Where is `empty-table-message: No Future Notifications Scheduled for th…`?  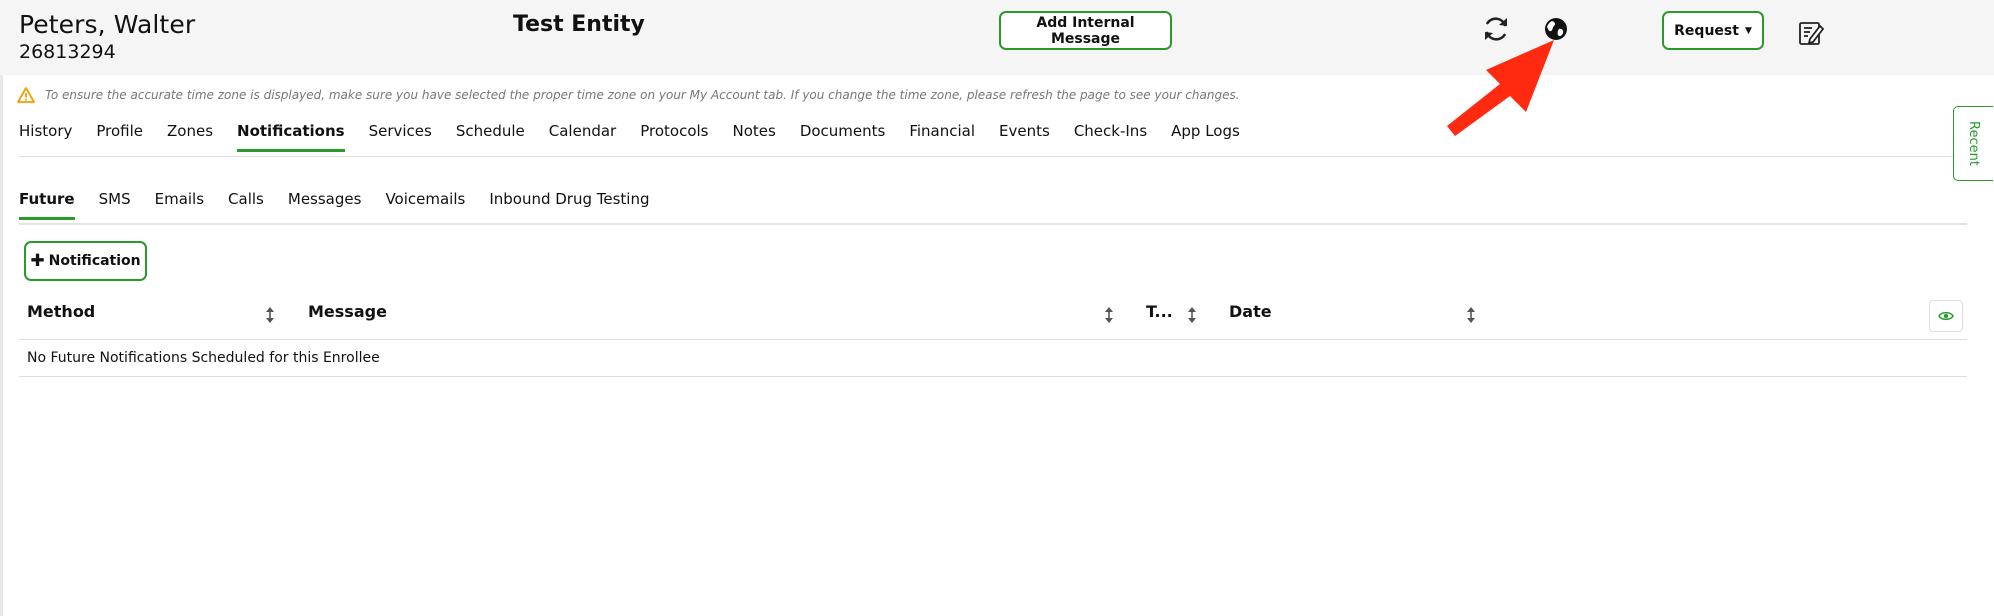
empty-table-message: No Future Notifications Scheduled for th… is located at coordinates (203, 358).